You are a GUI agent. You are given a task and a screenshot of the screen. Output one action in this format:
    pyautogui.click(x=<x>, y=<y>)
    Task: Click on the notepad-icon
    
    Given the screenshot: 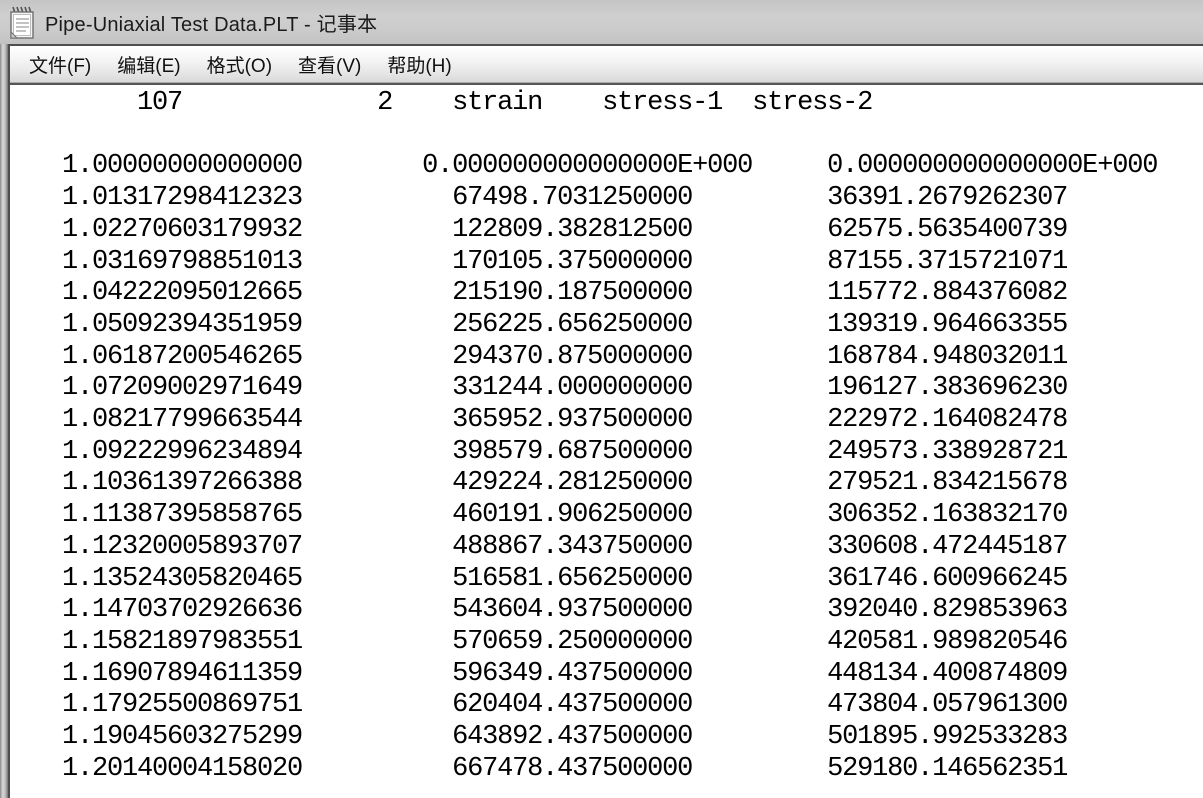 What is the action you would take?
    pyautogui.click(x=22, y=22)
    